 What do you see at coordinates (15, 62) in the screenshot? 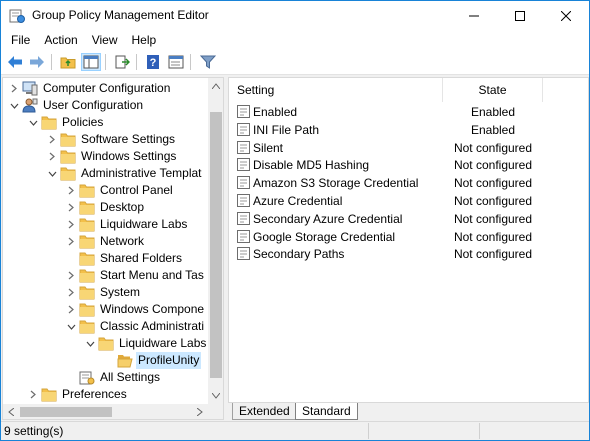
I see `back-button` at bounding box center [15, 62].